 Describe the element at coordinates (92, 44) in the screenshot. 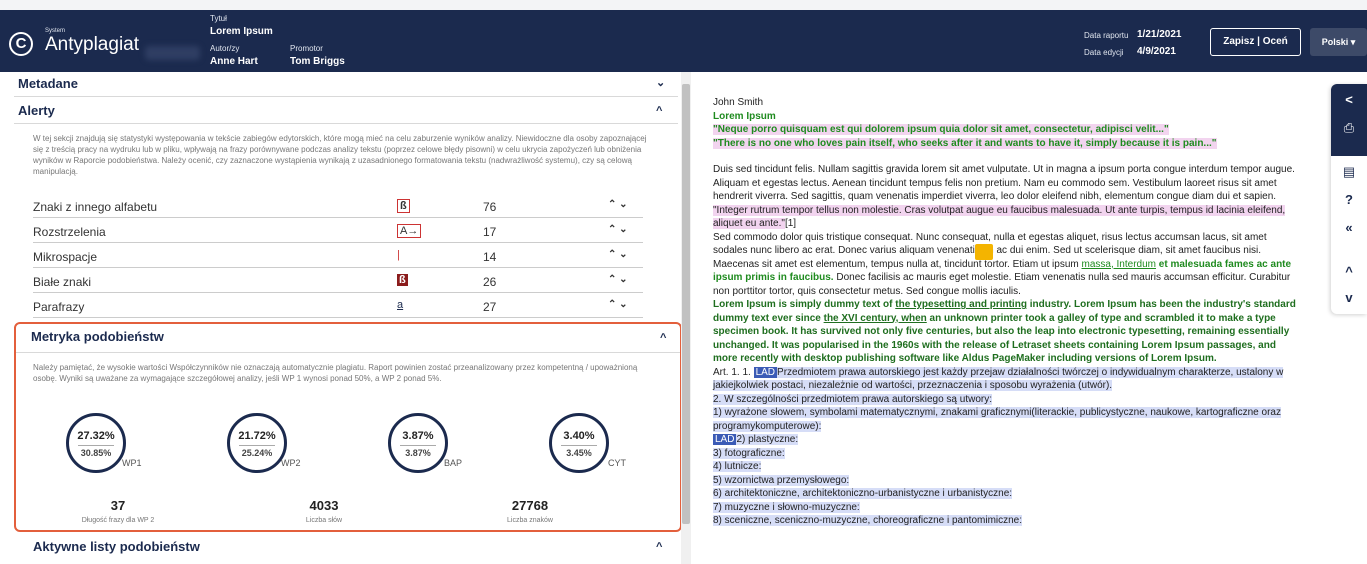

I see `logo-name: Antyplagiat` at that location.